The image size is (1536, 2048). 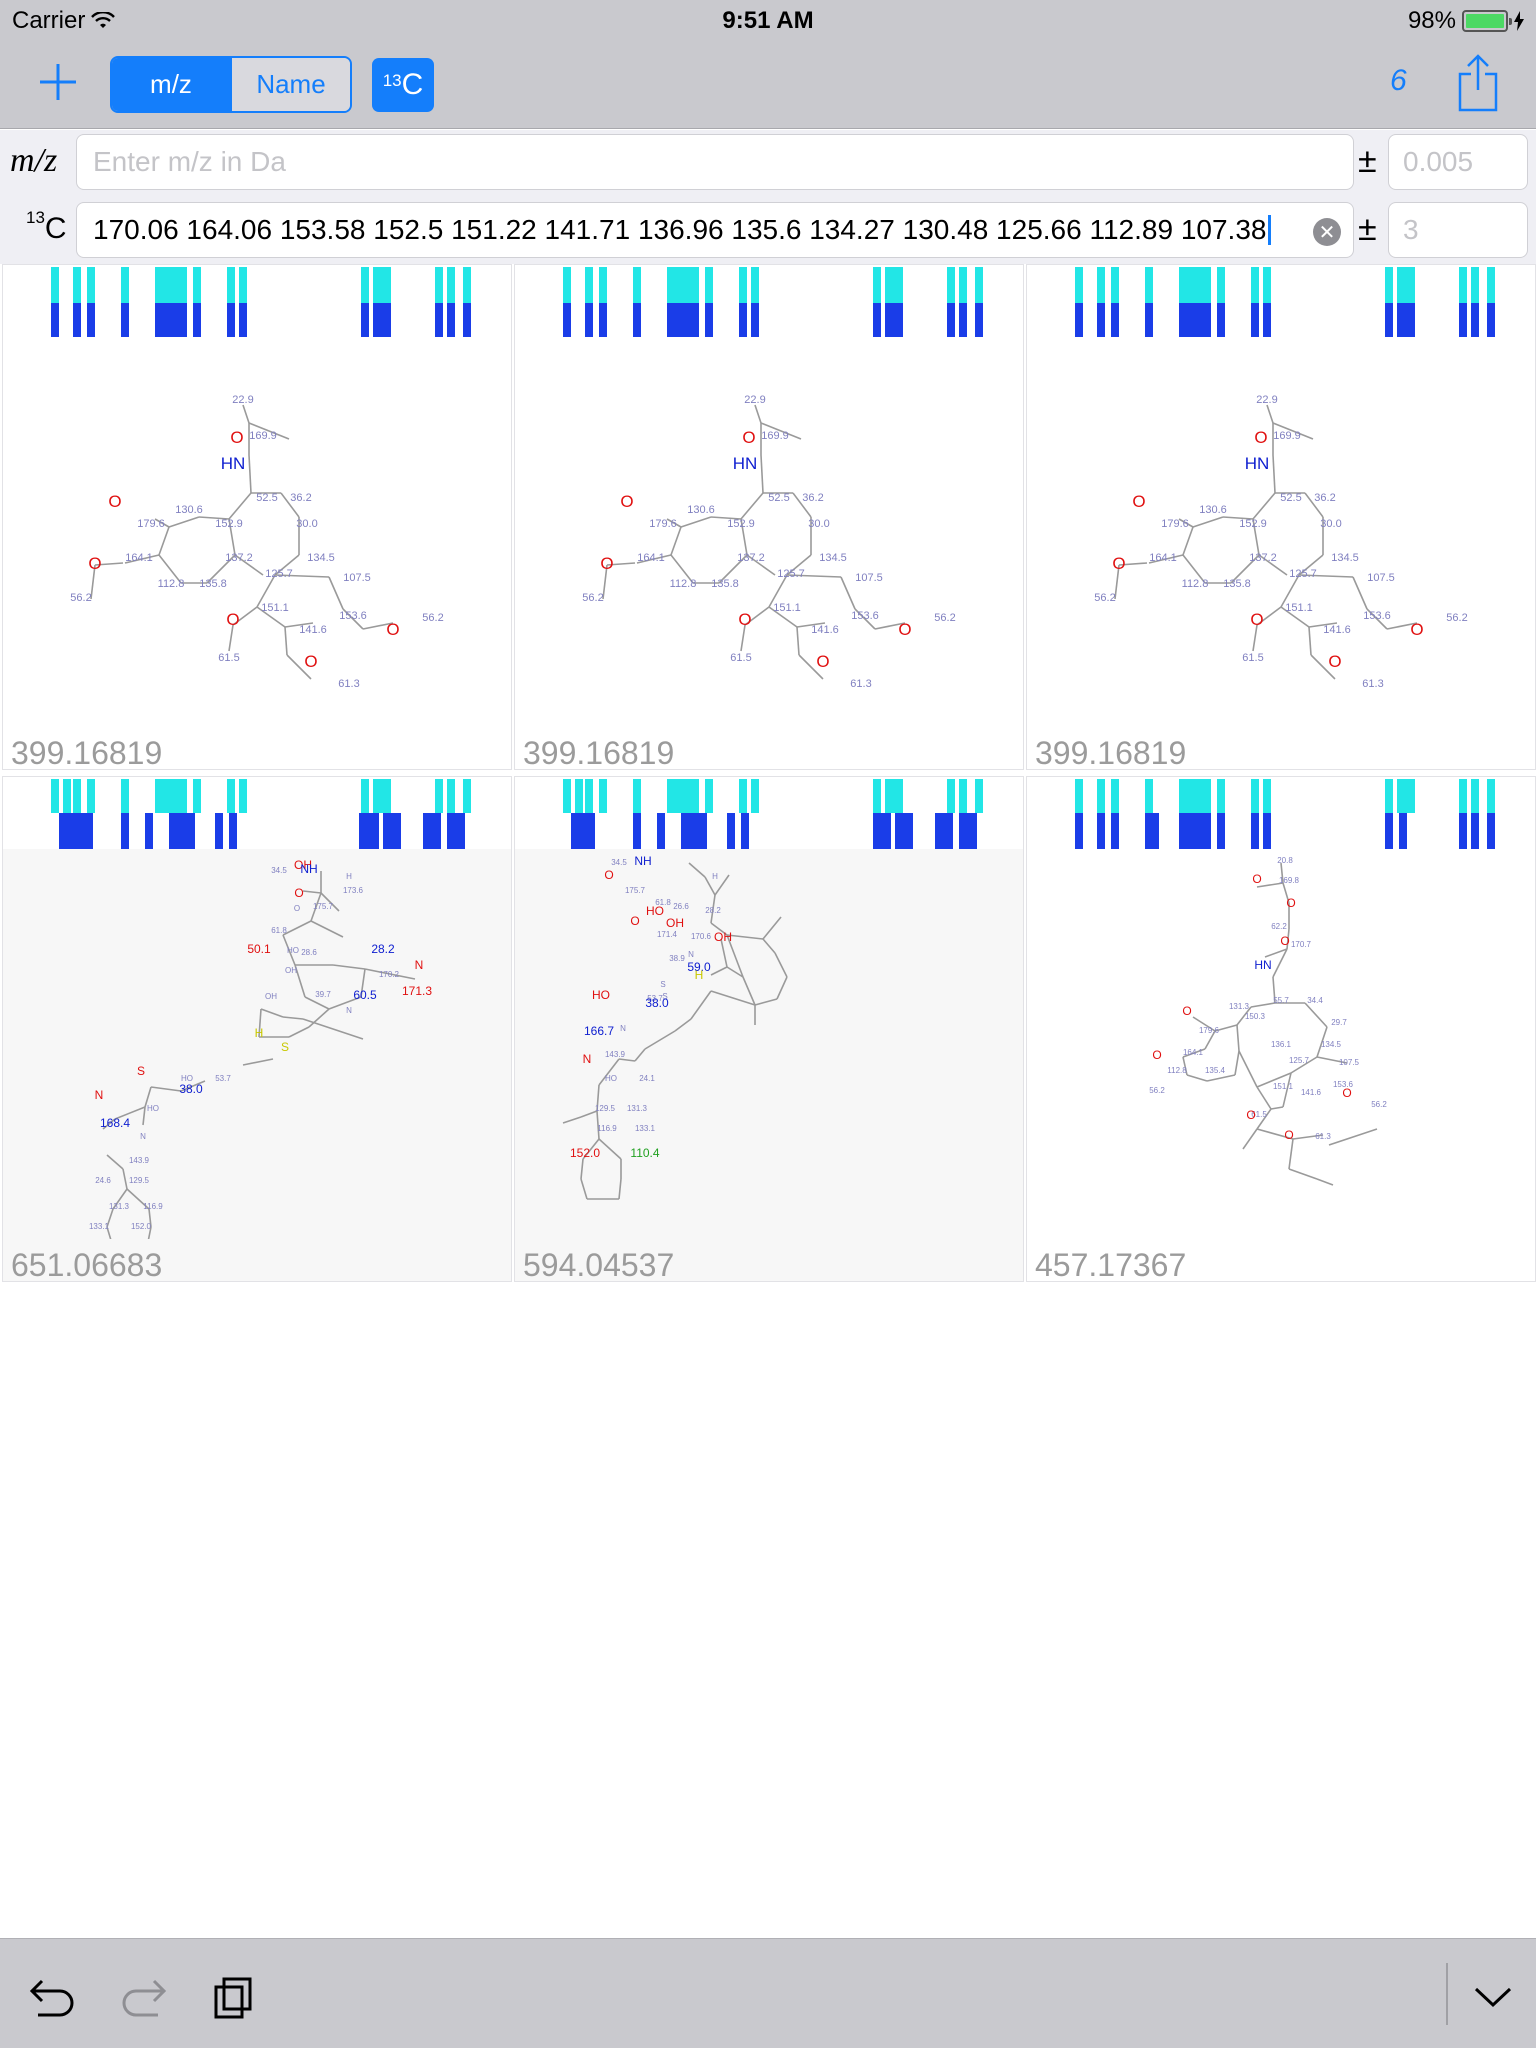 What do you see at coordinates (773, 285) in the screenshot?
I see `spectrum-top-row` at bounding box center [773, 285].